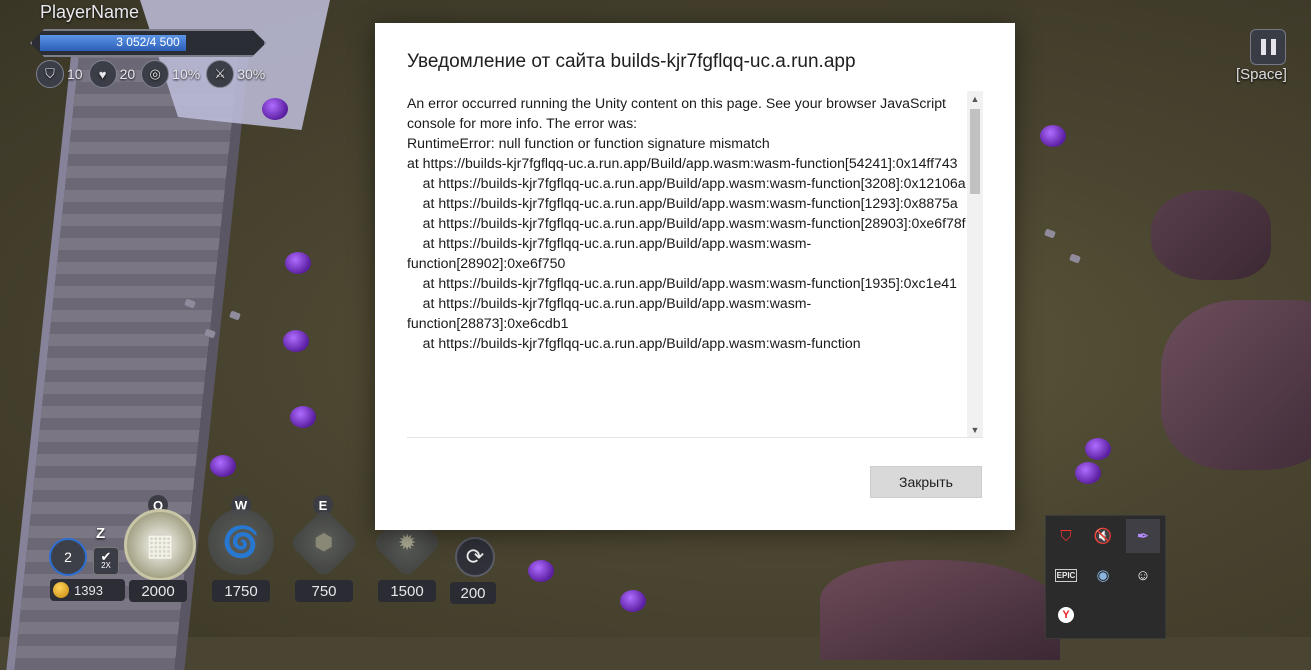 This screenshot has width=1311, height=670. Describe the element at coordinates (241, 591) in the screenshot. I see `skill-cost: 1750` at that location.